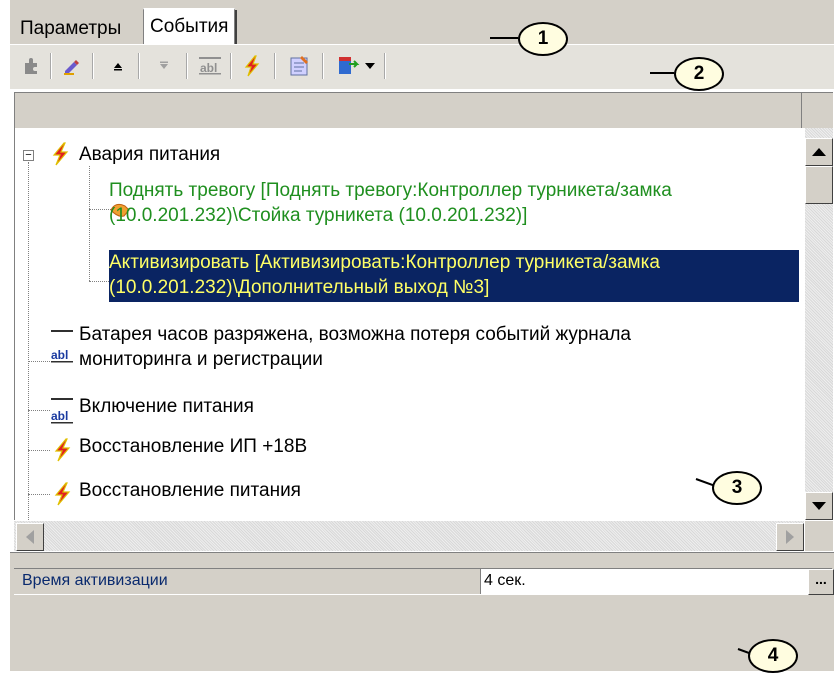 This screenshot has height=673, width=834. I want to click on collapse-toggle: −, so click(28, 155).